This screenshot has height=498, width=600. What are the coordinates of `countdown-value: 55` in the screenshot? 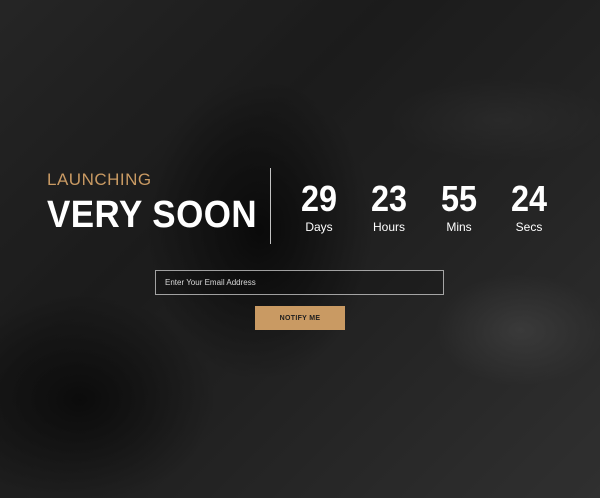 It's located at (459, 198).